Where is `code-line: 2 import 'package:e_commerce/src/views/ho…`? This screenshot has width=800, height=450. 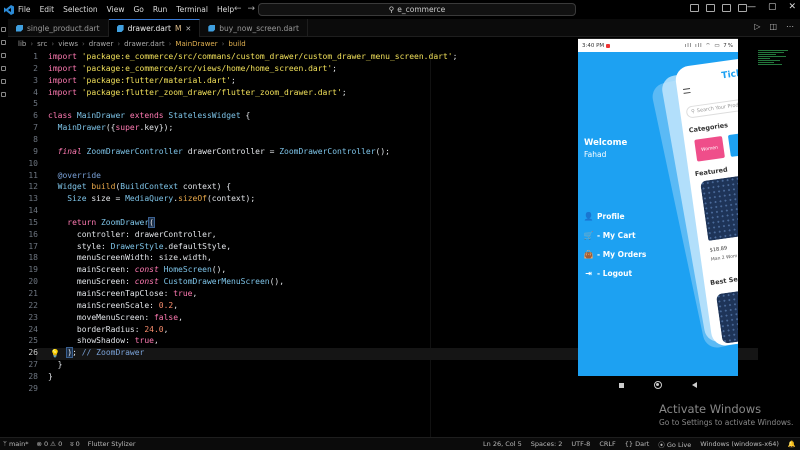
code-line: 2 import 'package:e_commerce/src/views/ho… is located at coordinates (177, 69).